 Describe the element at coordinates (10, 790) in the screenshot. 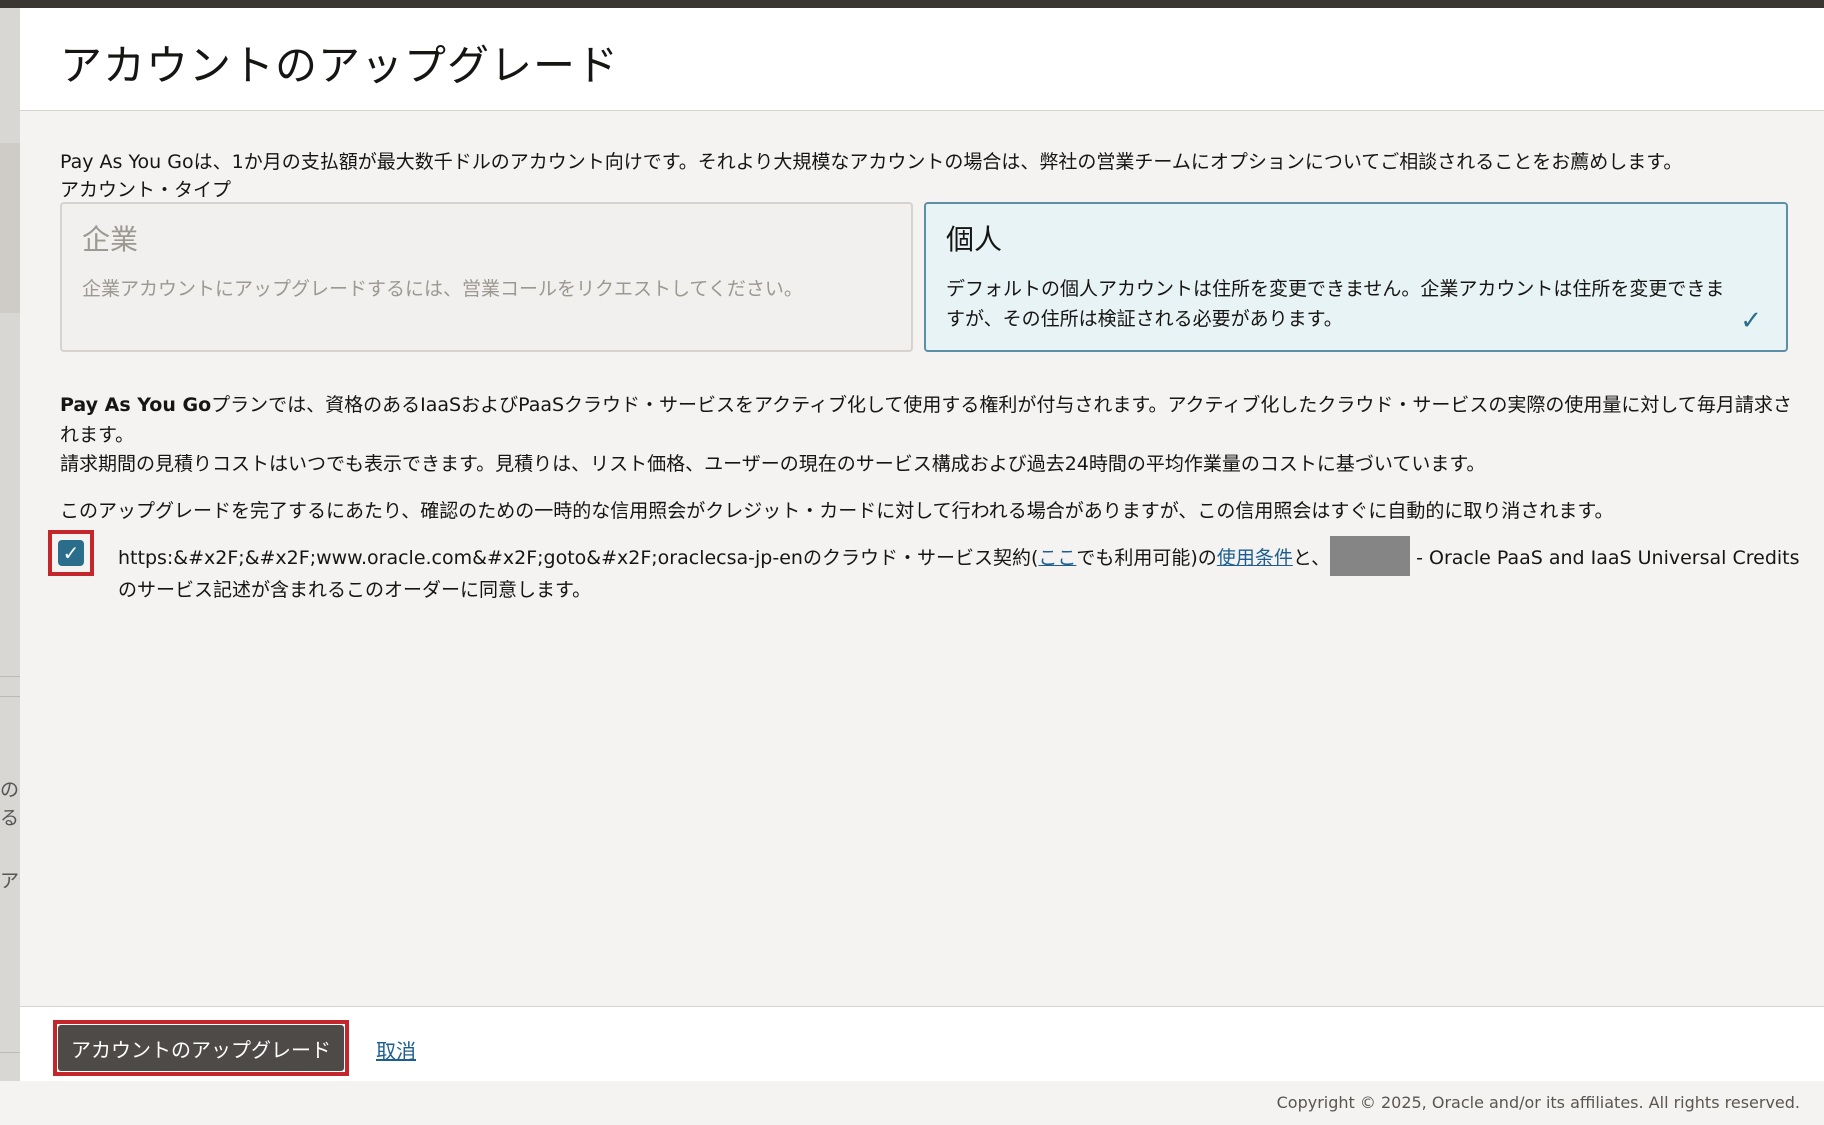

I see `background-text: のア` at that location.